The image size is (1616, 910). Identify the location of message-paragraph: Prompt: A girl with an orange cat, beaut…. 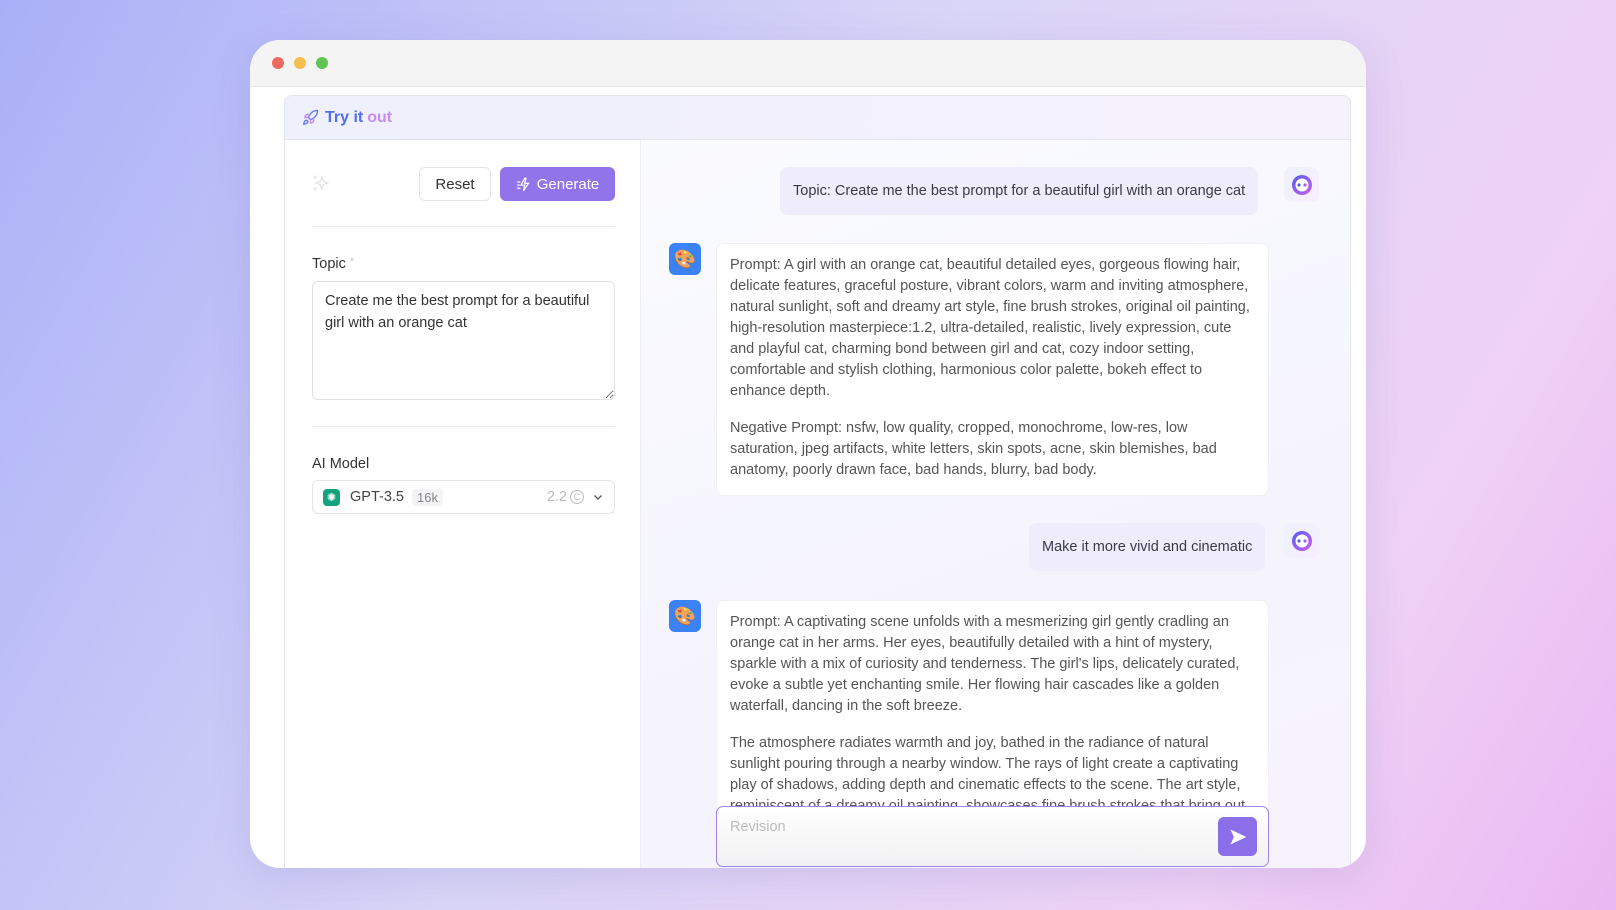
(990, 328).